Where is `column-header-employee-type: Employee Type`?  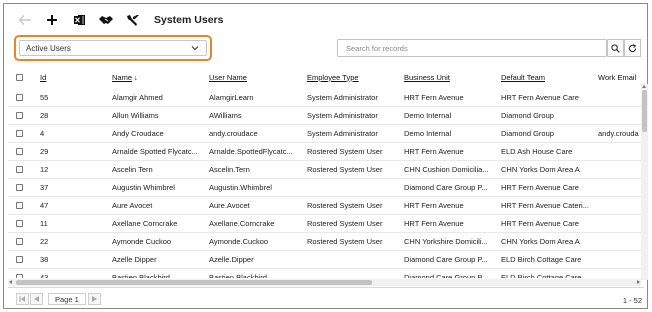
column-header-employee-type: Employee Type is located at coordinates (354, 77).